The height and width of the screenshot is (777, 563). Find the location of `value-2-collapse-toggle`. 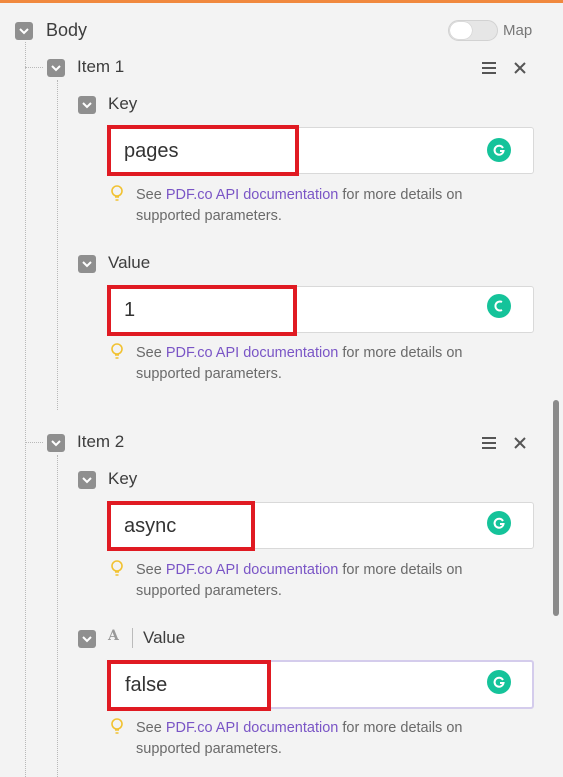

value-2-collapse-toggle is located at coordinates (87, 639).